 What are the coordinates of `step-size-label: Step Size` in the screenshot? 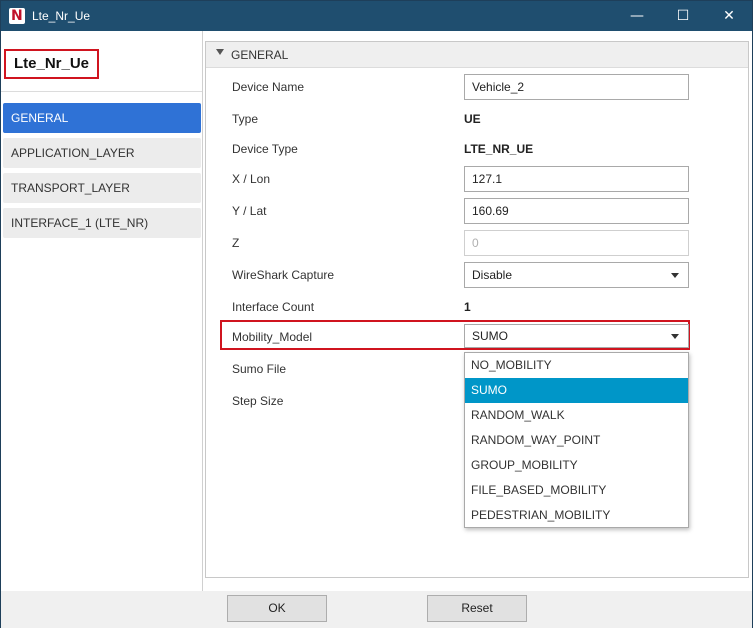 It's located at (258, 401).